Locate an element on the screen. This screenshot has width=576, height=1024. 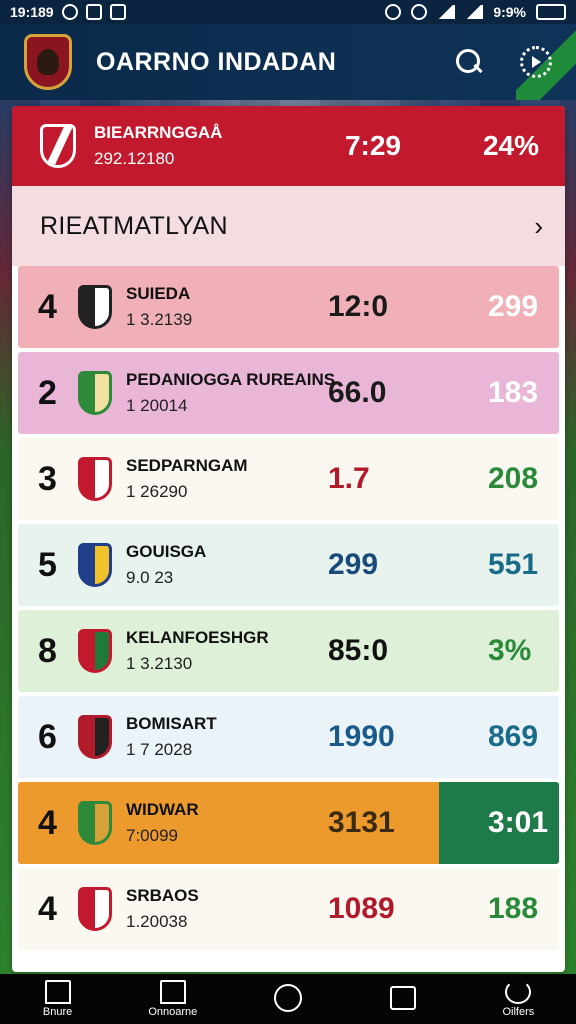
row-value-2: 3% is located at coordinates (510, 650).